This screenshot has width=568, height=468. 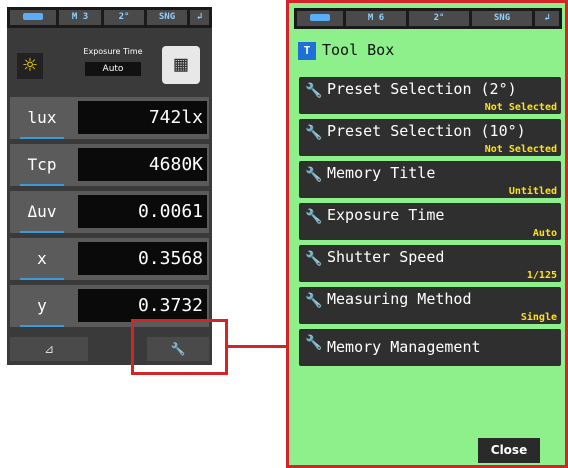 I want to click on menu-label: Memory Management, so click(x=404, y=347).